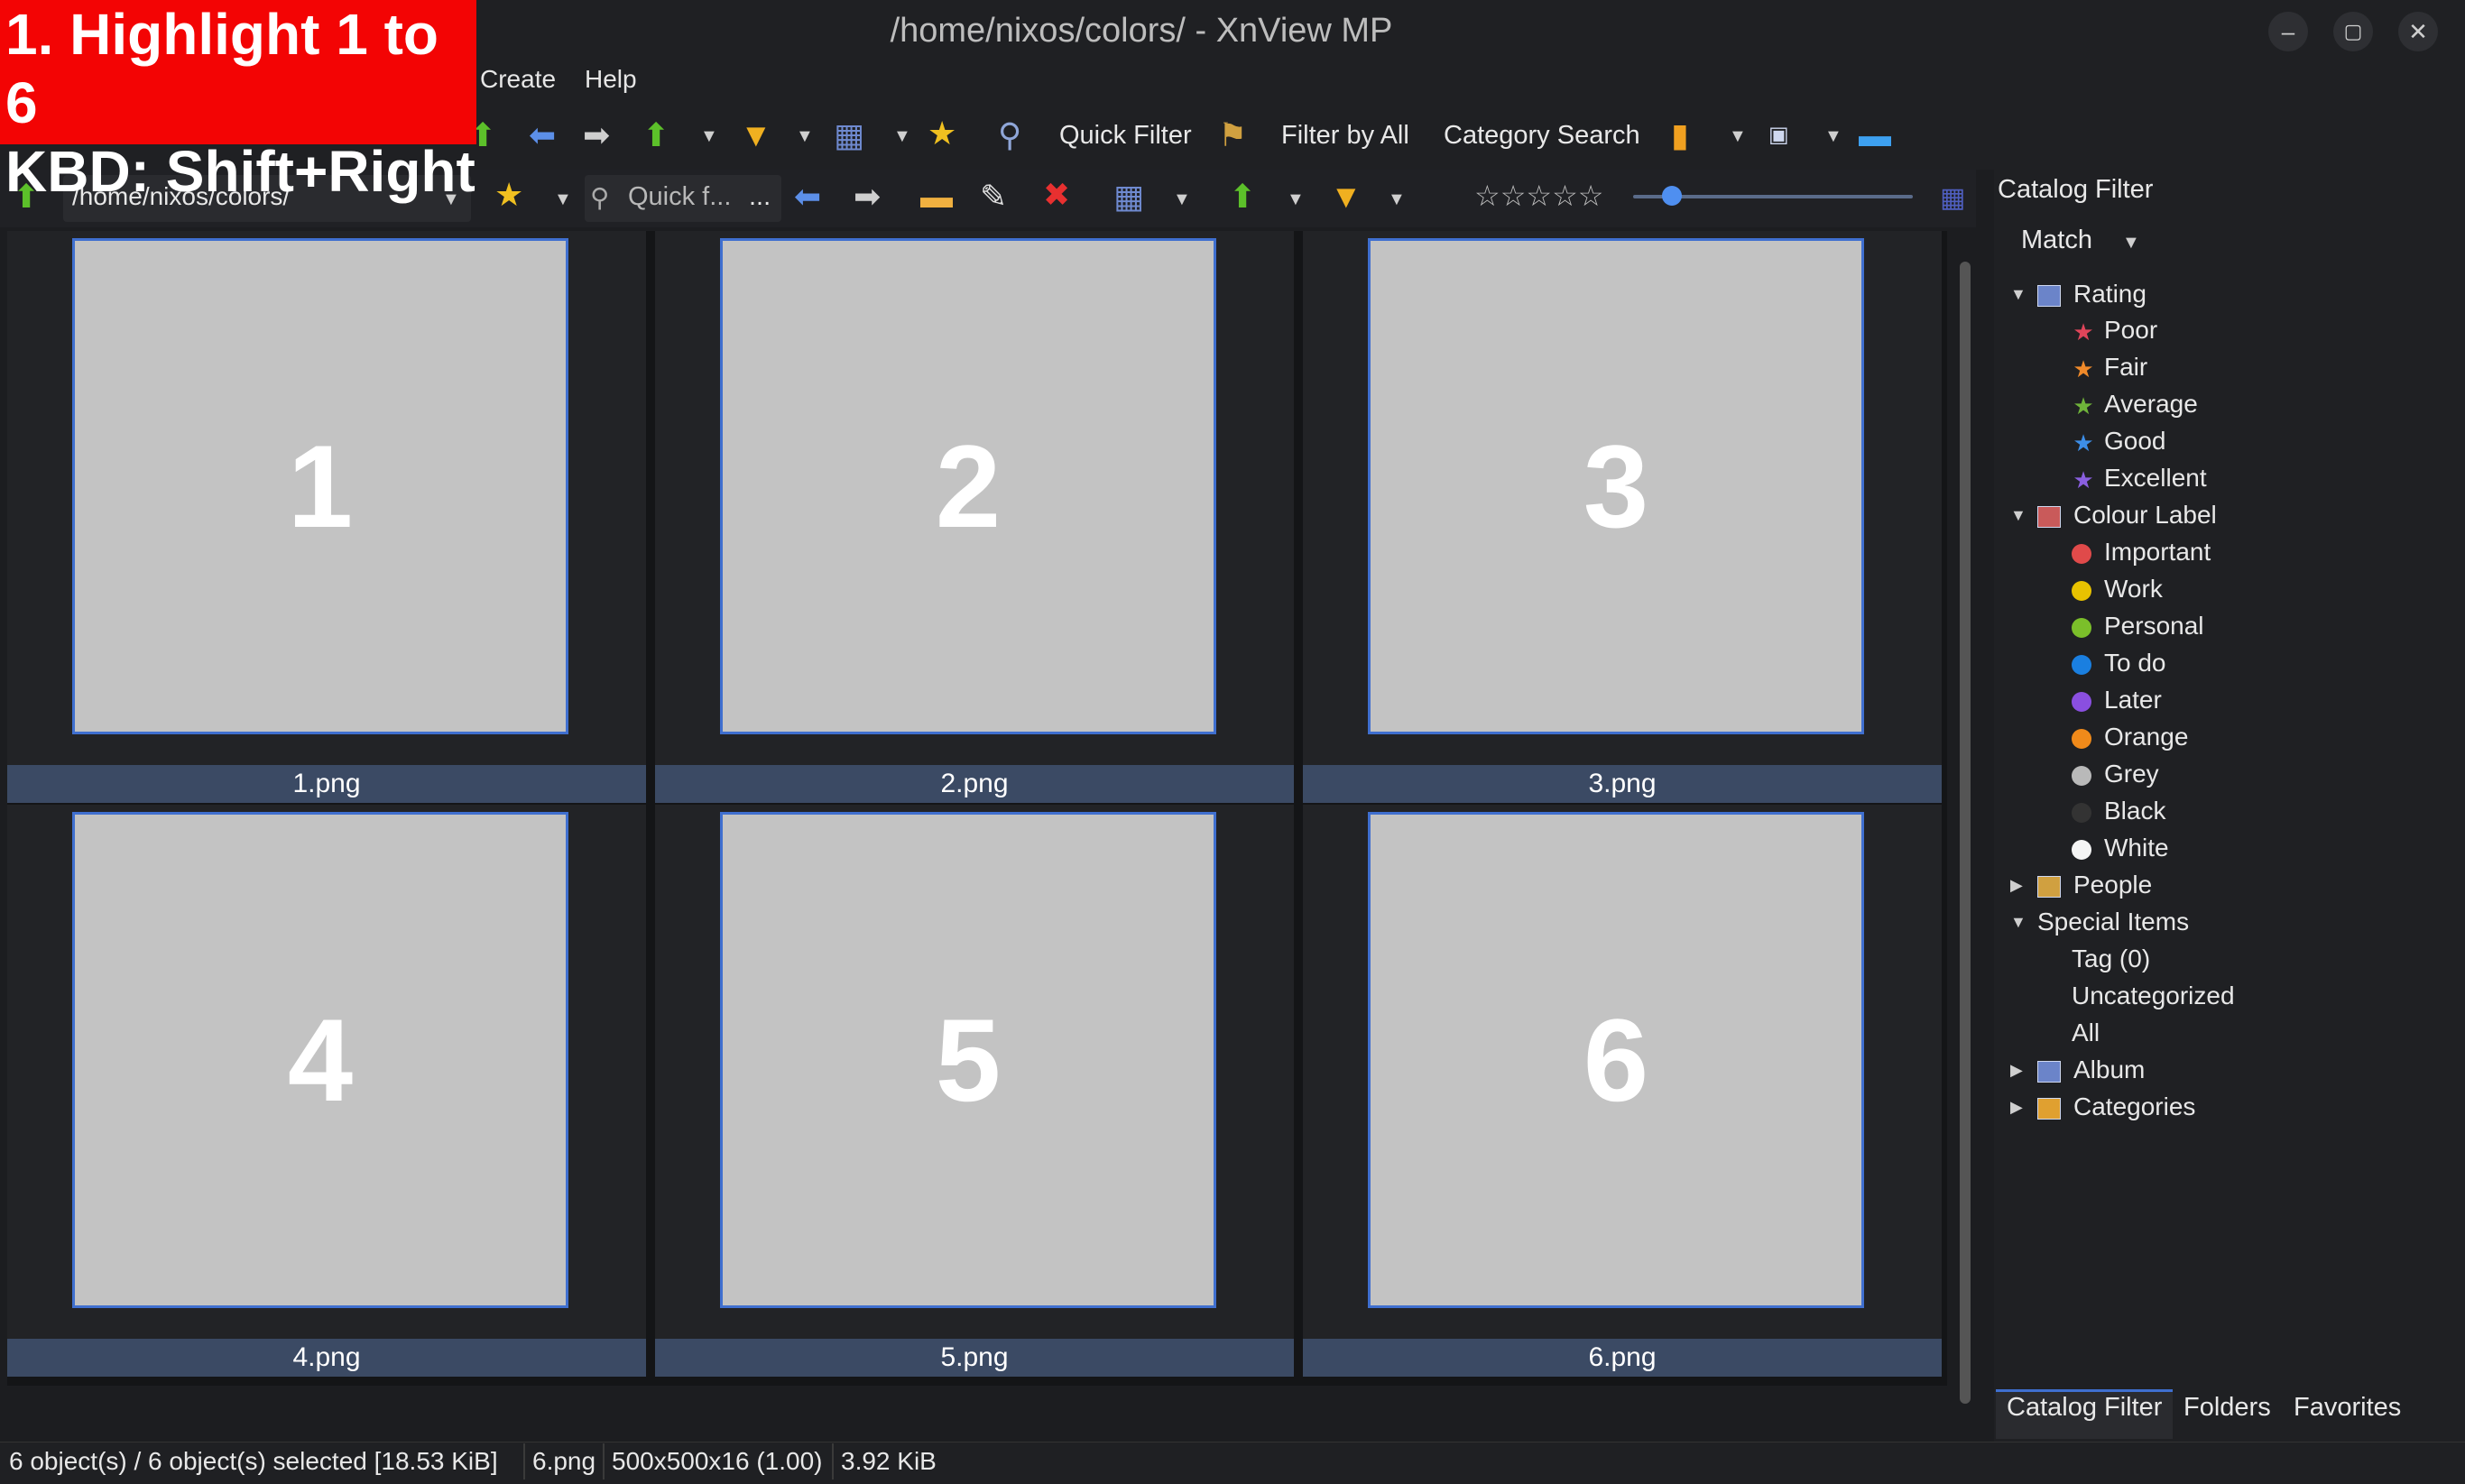 The width and height of the screenshot is (2465, 1484). I want to click on tree-special-uncategorized: Uncategorized, so click(2153, 996).